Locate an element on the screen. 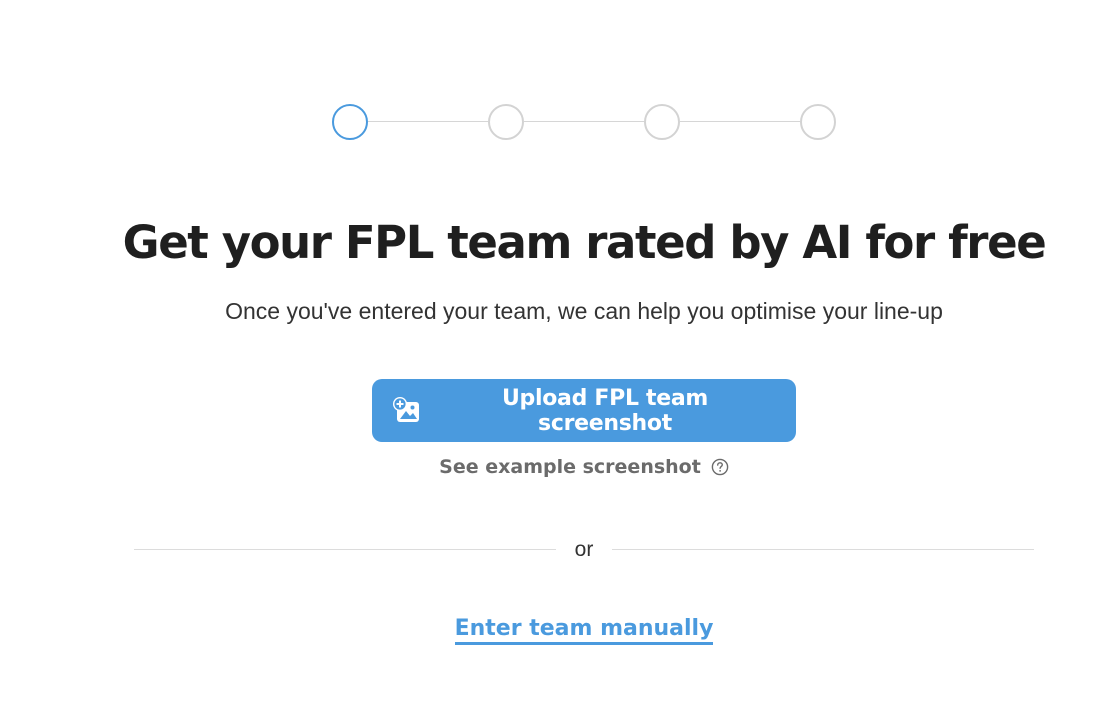 The image size is (1118, 726). enter-team-manually-container: Enter team manually is located at coordinates (559, 630).